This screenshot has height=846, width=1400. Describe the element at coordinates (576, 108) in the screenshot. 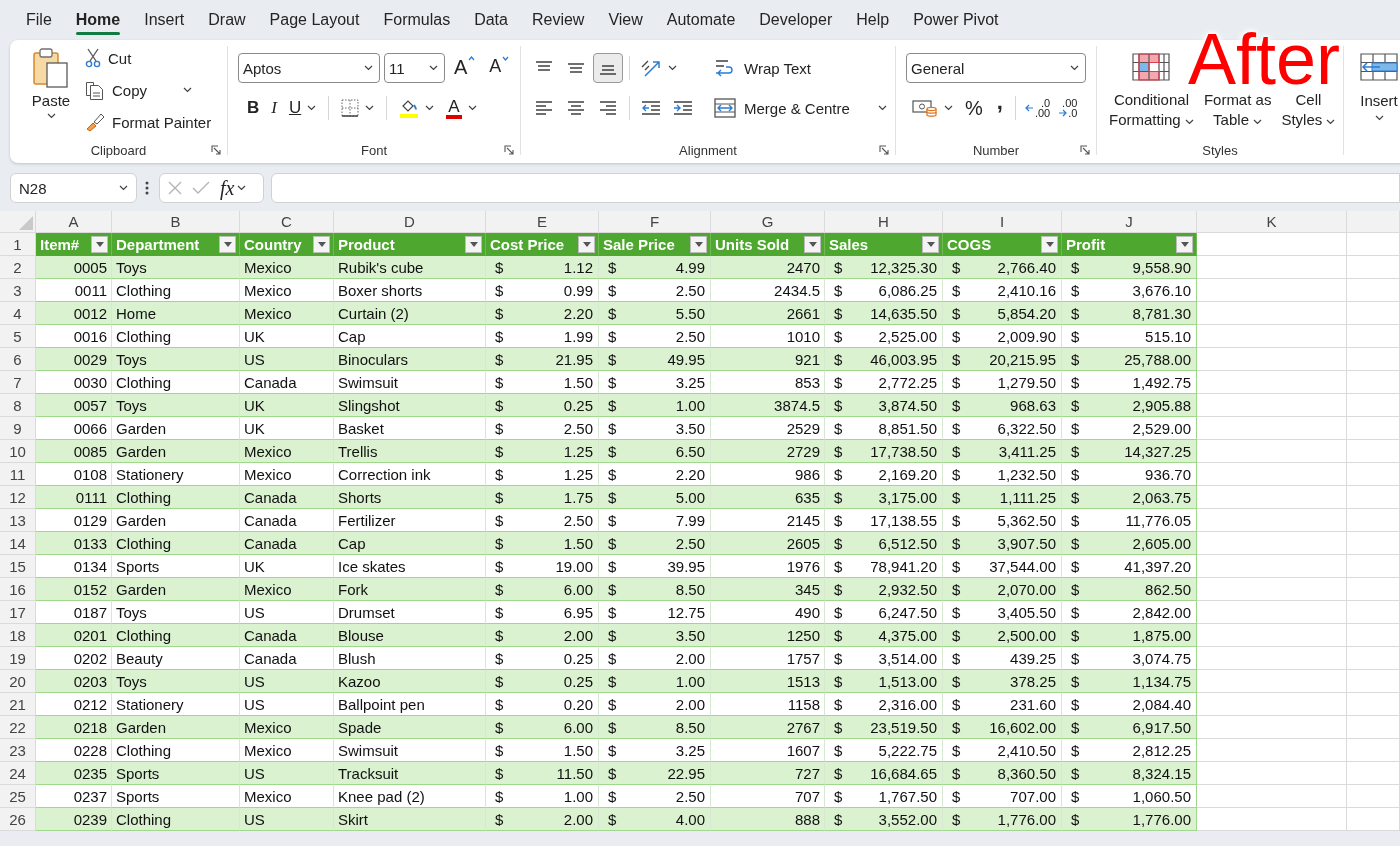

I see `align-center-icon` at that location.